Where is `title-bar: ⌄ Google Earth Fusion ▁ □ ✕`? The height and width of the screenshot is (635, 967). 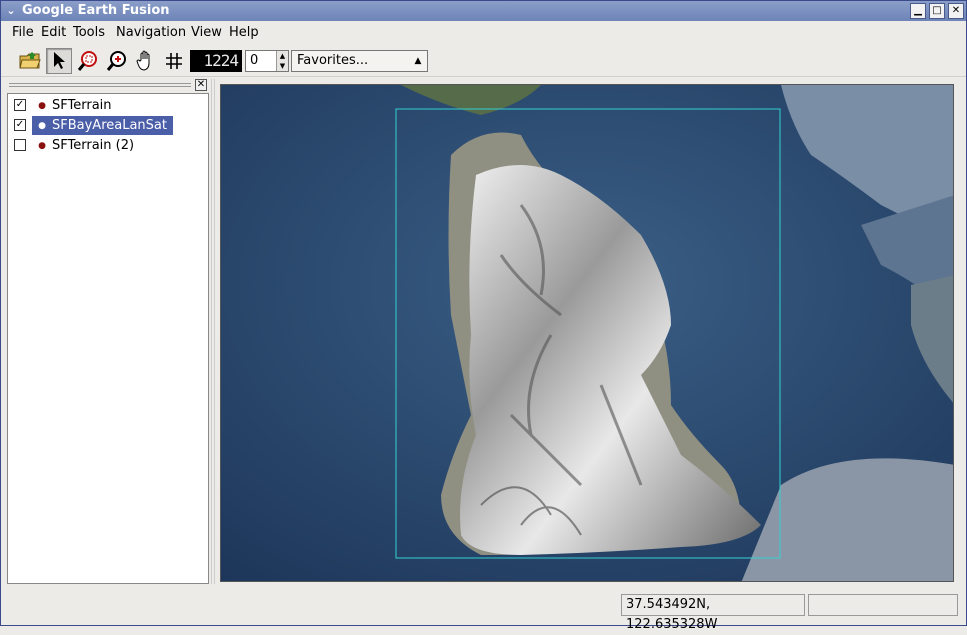 title-bar: ⌄ Google Earth Fusion ▁ □ ✕ is located at coordinates (483, 11).